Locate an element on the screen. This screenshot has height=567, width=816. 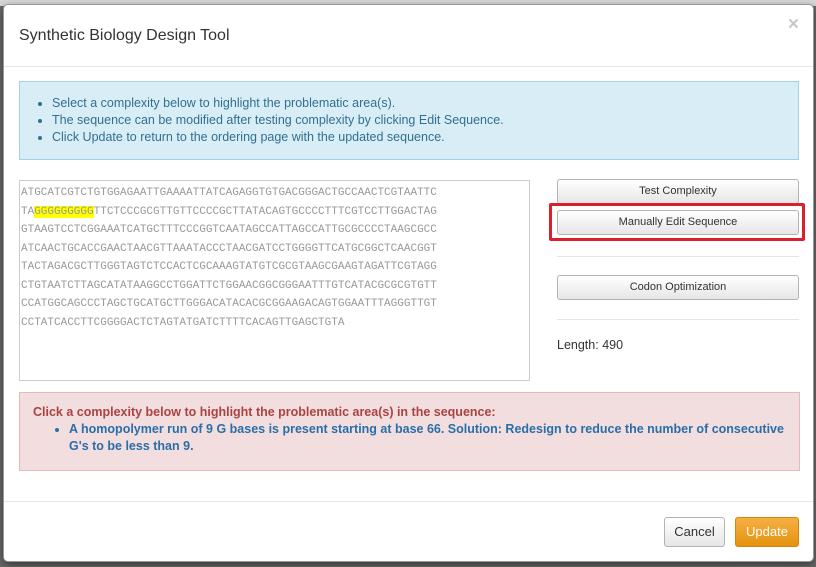
update-button: Update is located at coordinates (767, 532).